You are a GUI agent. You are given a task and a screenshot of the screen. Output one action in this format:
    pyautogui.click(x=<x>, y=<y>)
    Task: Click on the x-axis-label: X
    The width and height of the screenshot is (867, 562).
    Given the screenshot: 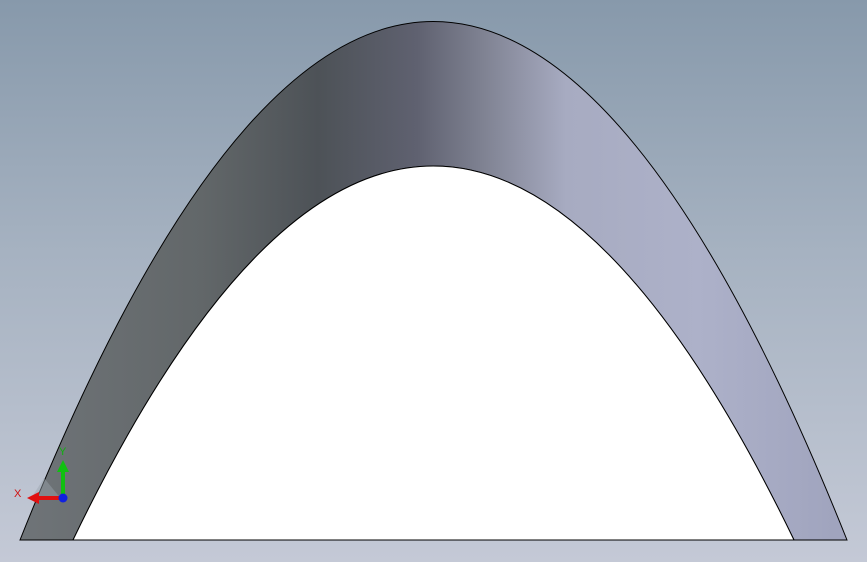 What is the action you would take?
    pyautogui.click(x=18, y=494)
    